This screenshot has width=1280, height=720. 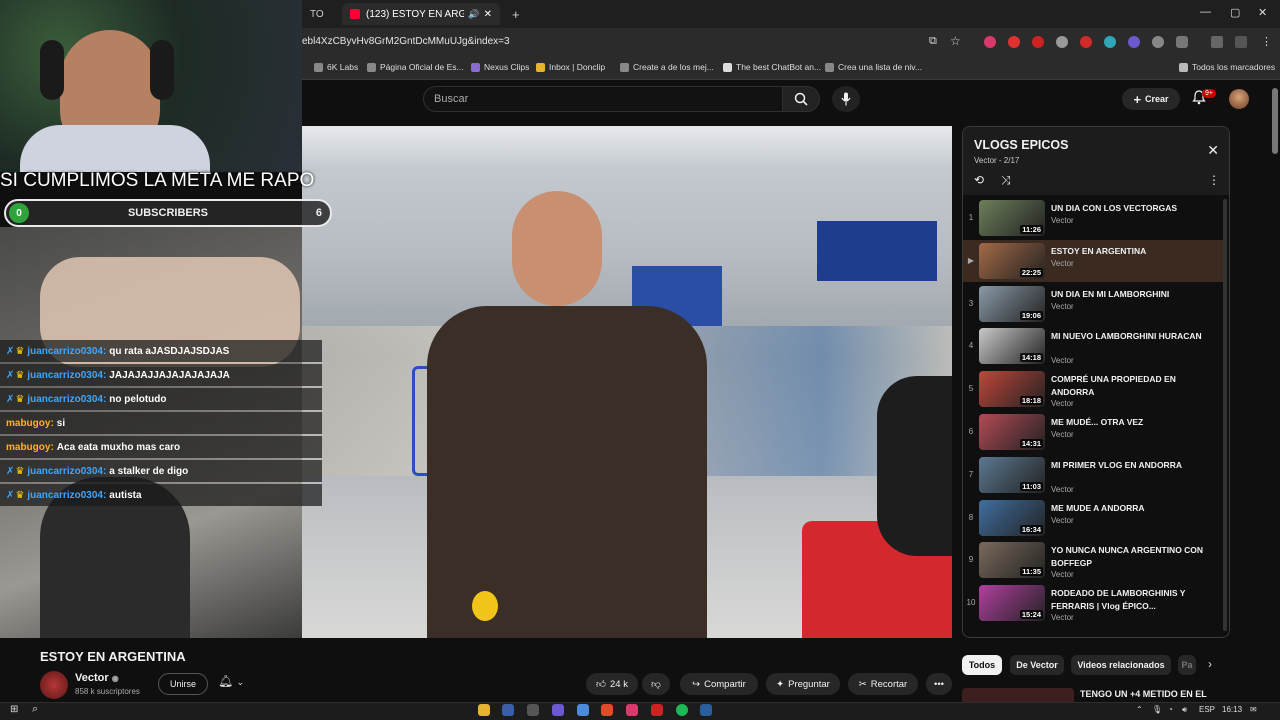 What do you see at coordinates (1133, 251) in the screenshot?
I see `playlist-item-title: ESTOY EN ARGENTINA` at bounding box center [1133, 251].